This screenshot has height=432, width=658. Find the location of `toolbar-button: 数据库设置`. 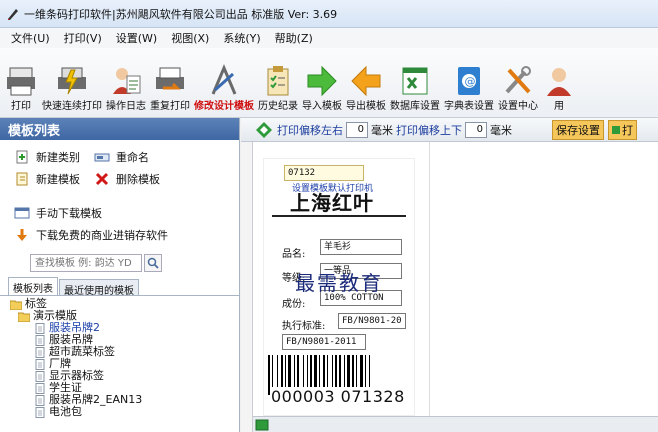

toolbar-button: 数据库设置 is located at coordinates (415, 82).